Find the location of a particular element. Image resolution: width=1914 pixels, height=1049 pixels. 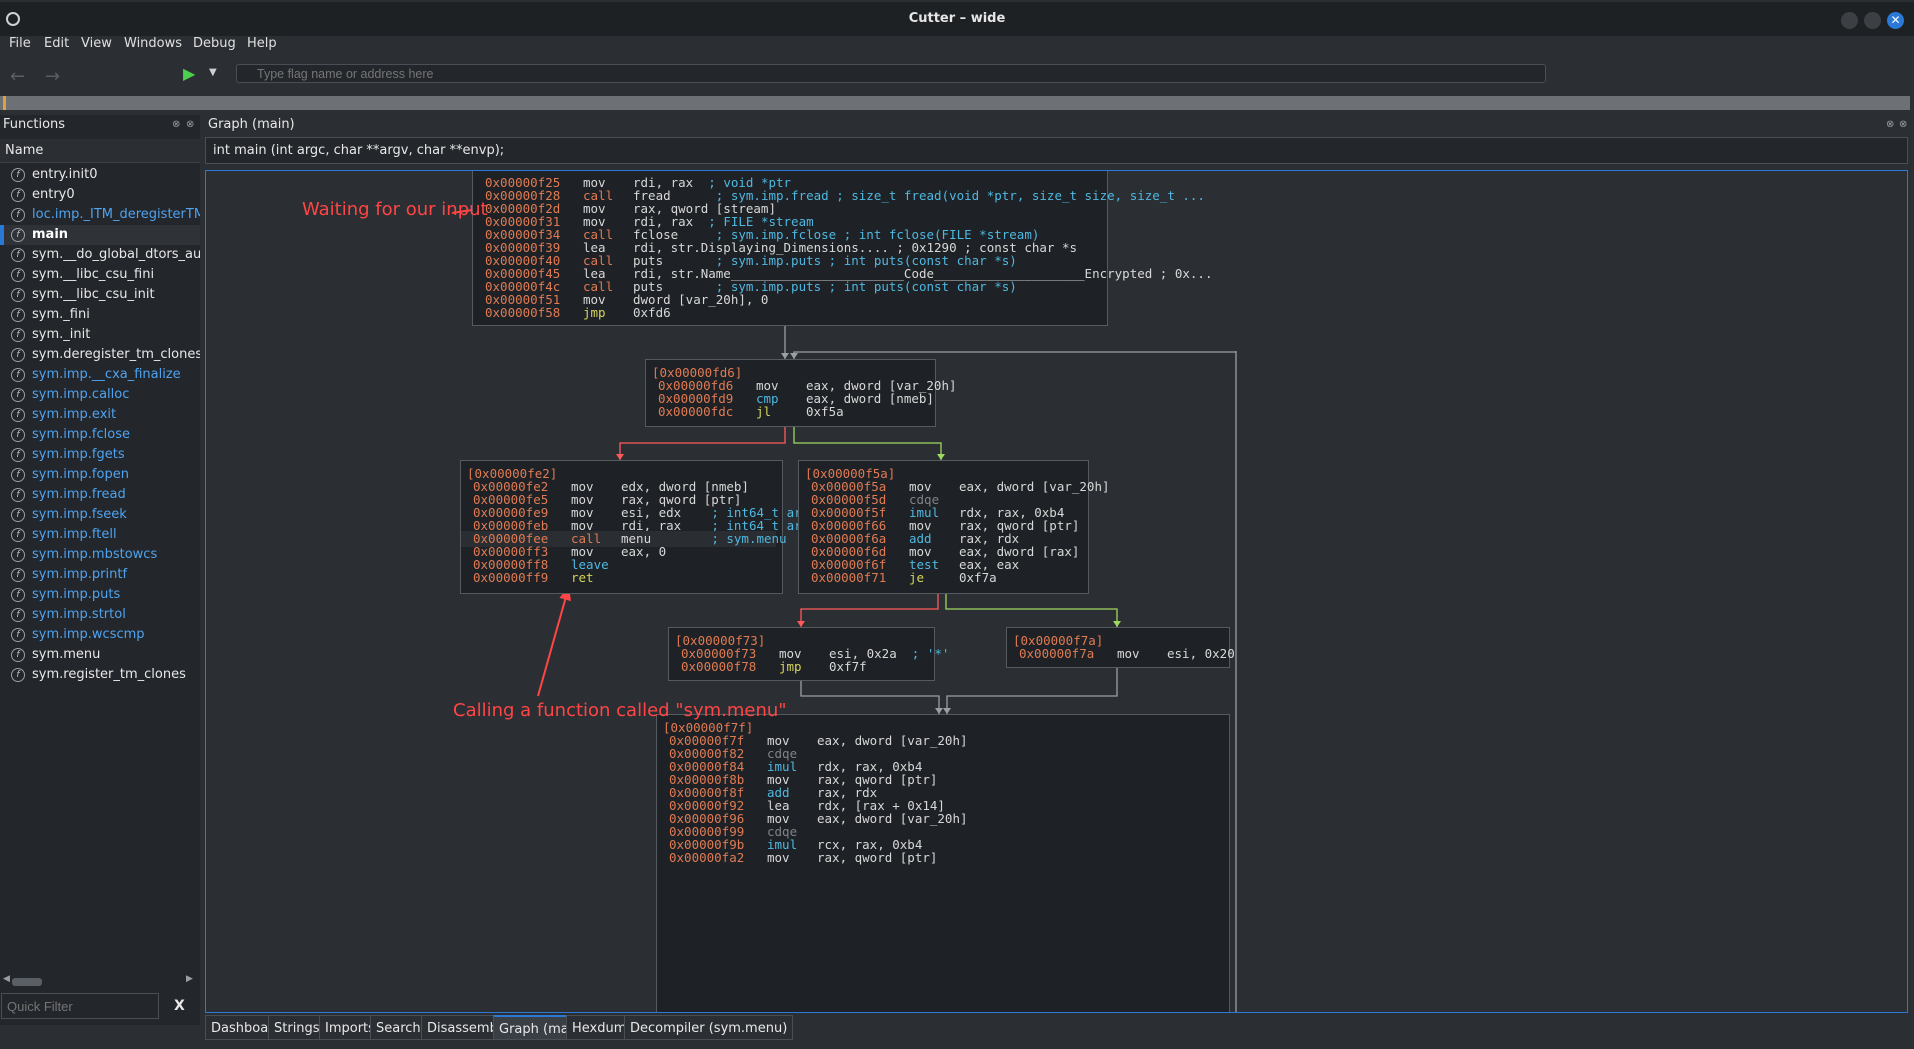

function-item: f sym.imp.fopen is located at coordinates (100, 475).